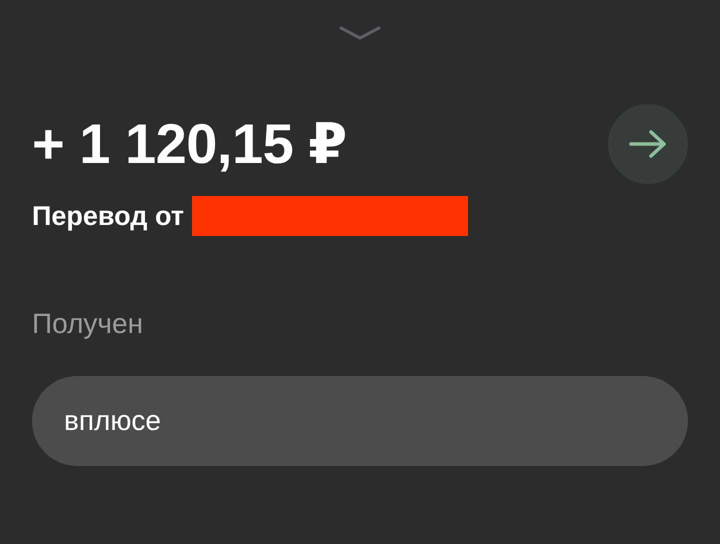 This screenshot has width=720, height=544. What do you see at coordinates (108, 216) in the screenshot?
I see `transfer-label: Перевод от` at bounding box center [108, 216].